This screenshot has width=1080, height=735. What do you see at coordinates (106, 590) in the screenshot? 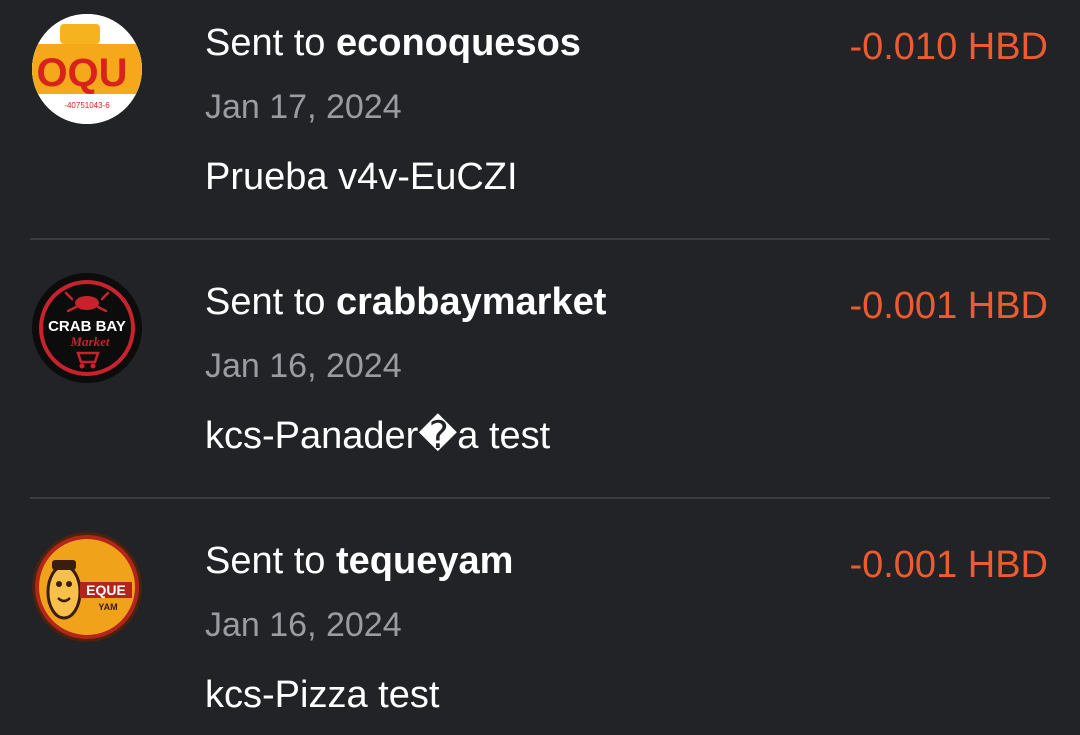
I see `svg-text: EQUE` at bounding box center [106, 590].